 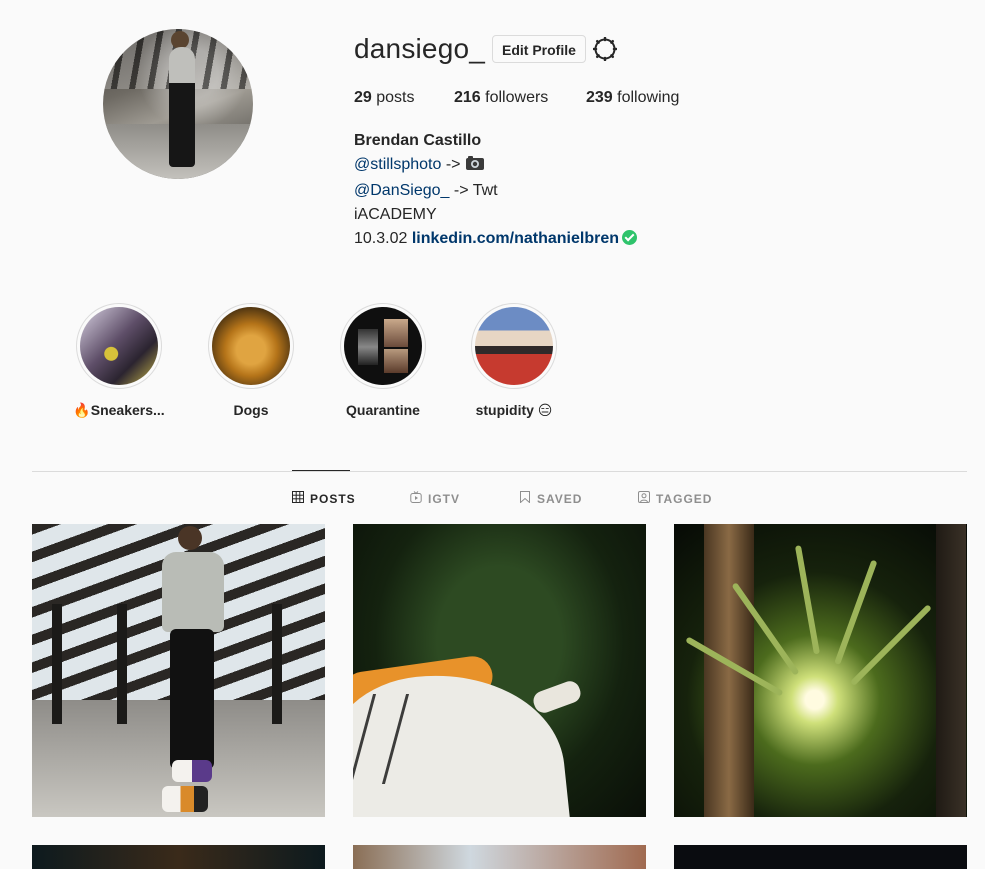 I want to click on igtv-icon, so click(x=416, y=498).